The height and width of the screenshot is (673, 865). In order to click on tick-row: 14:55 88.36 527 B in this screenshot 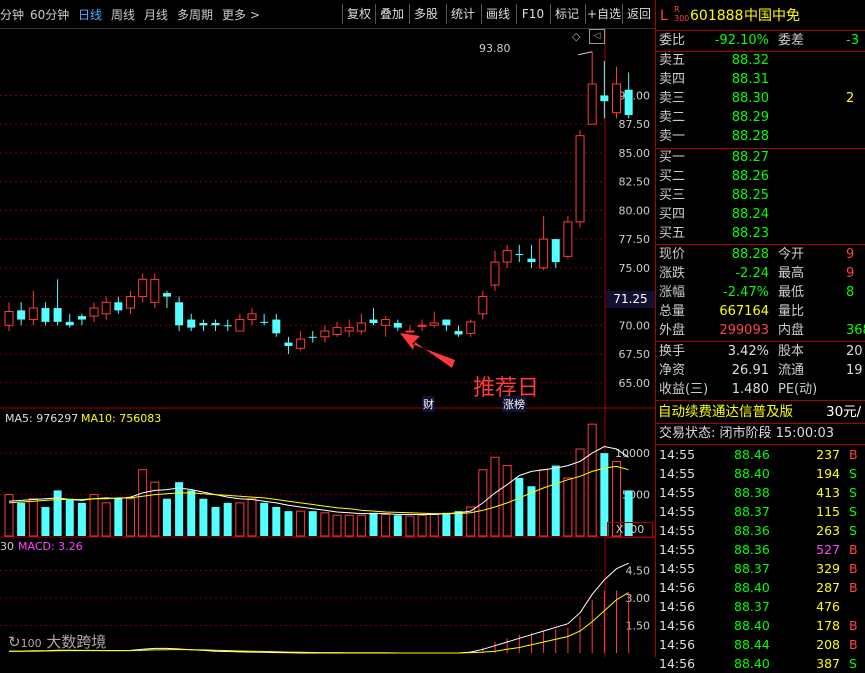, I will do `click(760, 549)`.